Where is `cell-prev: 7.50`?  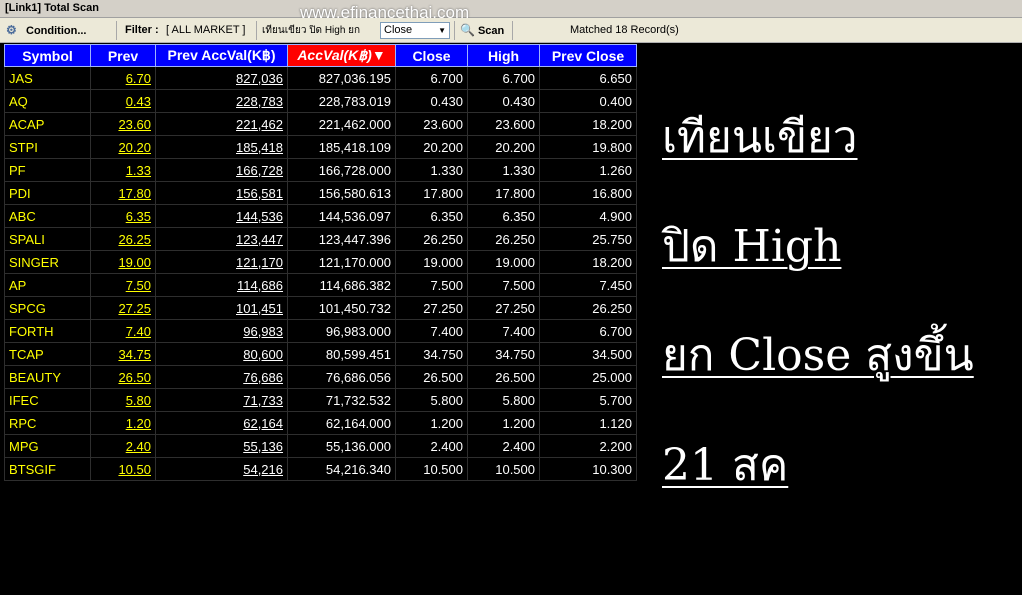
cell-prev: 7.50 is located at coordinates (123, 285).